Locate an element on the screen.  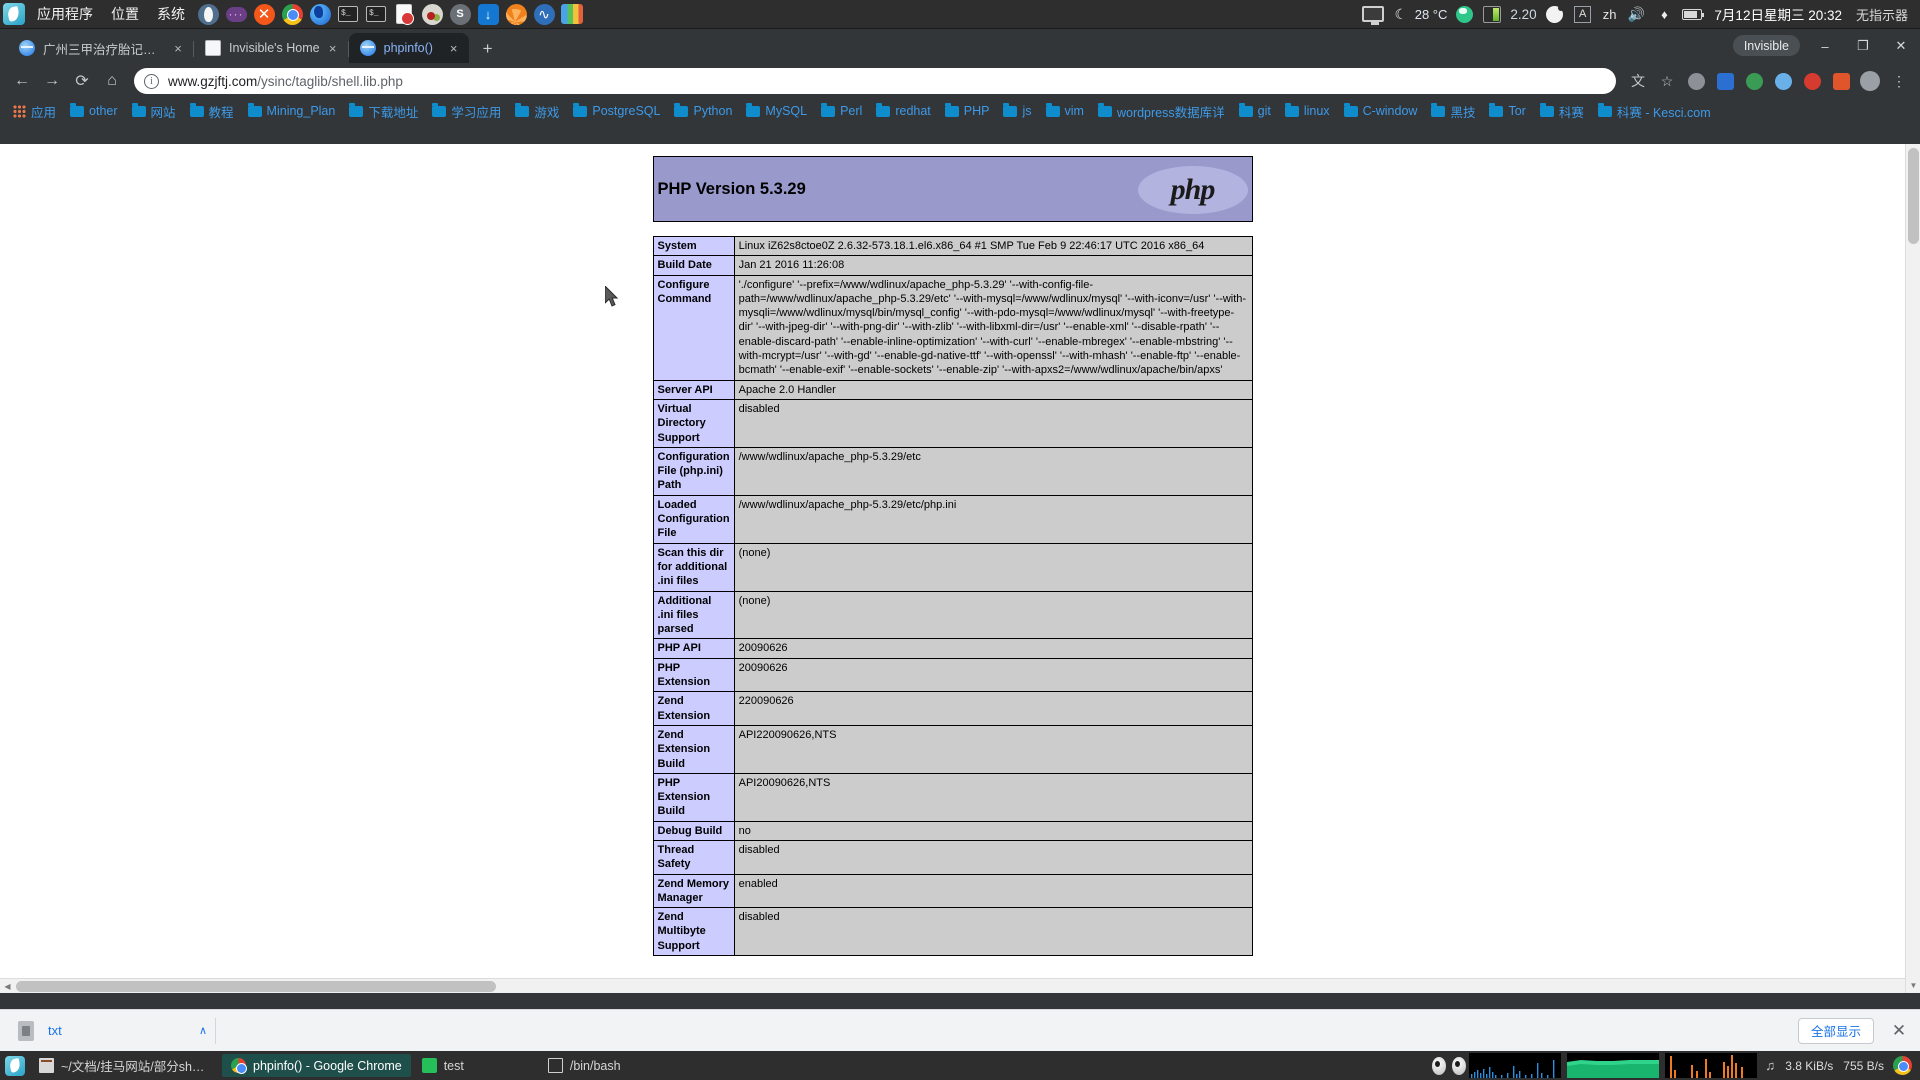
bookmark-item-9: Python is located at coordinates (703, 111).